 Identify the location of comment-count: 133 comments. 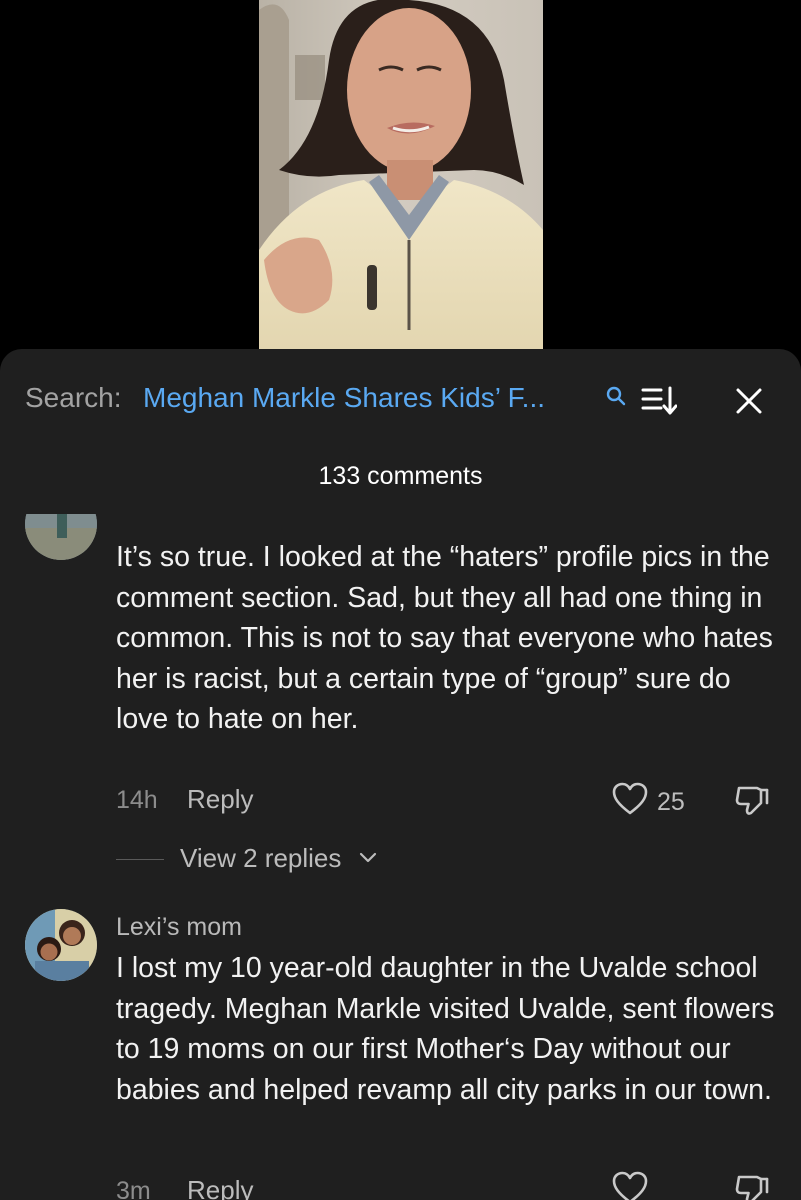
(400, 476).